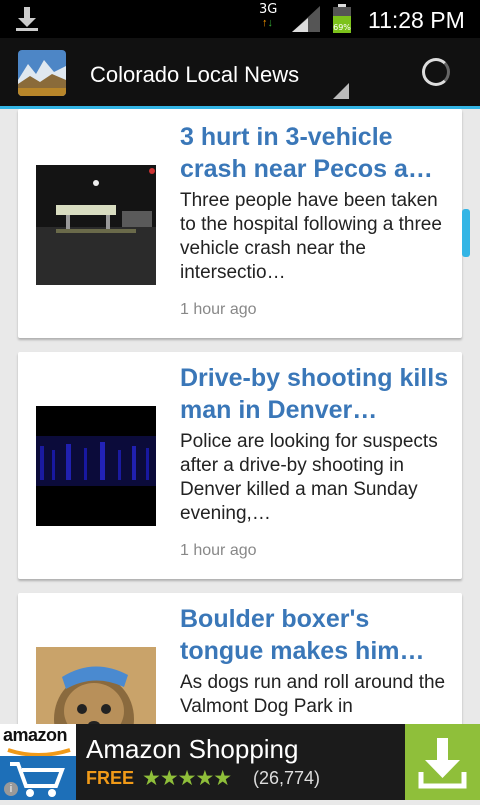 The height and width of the screenshot is (805, 480). Describe the element at coordinates (287, 778) in the screenshot. I see `review-count: (26,774)` at that location.